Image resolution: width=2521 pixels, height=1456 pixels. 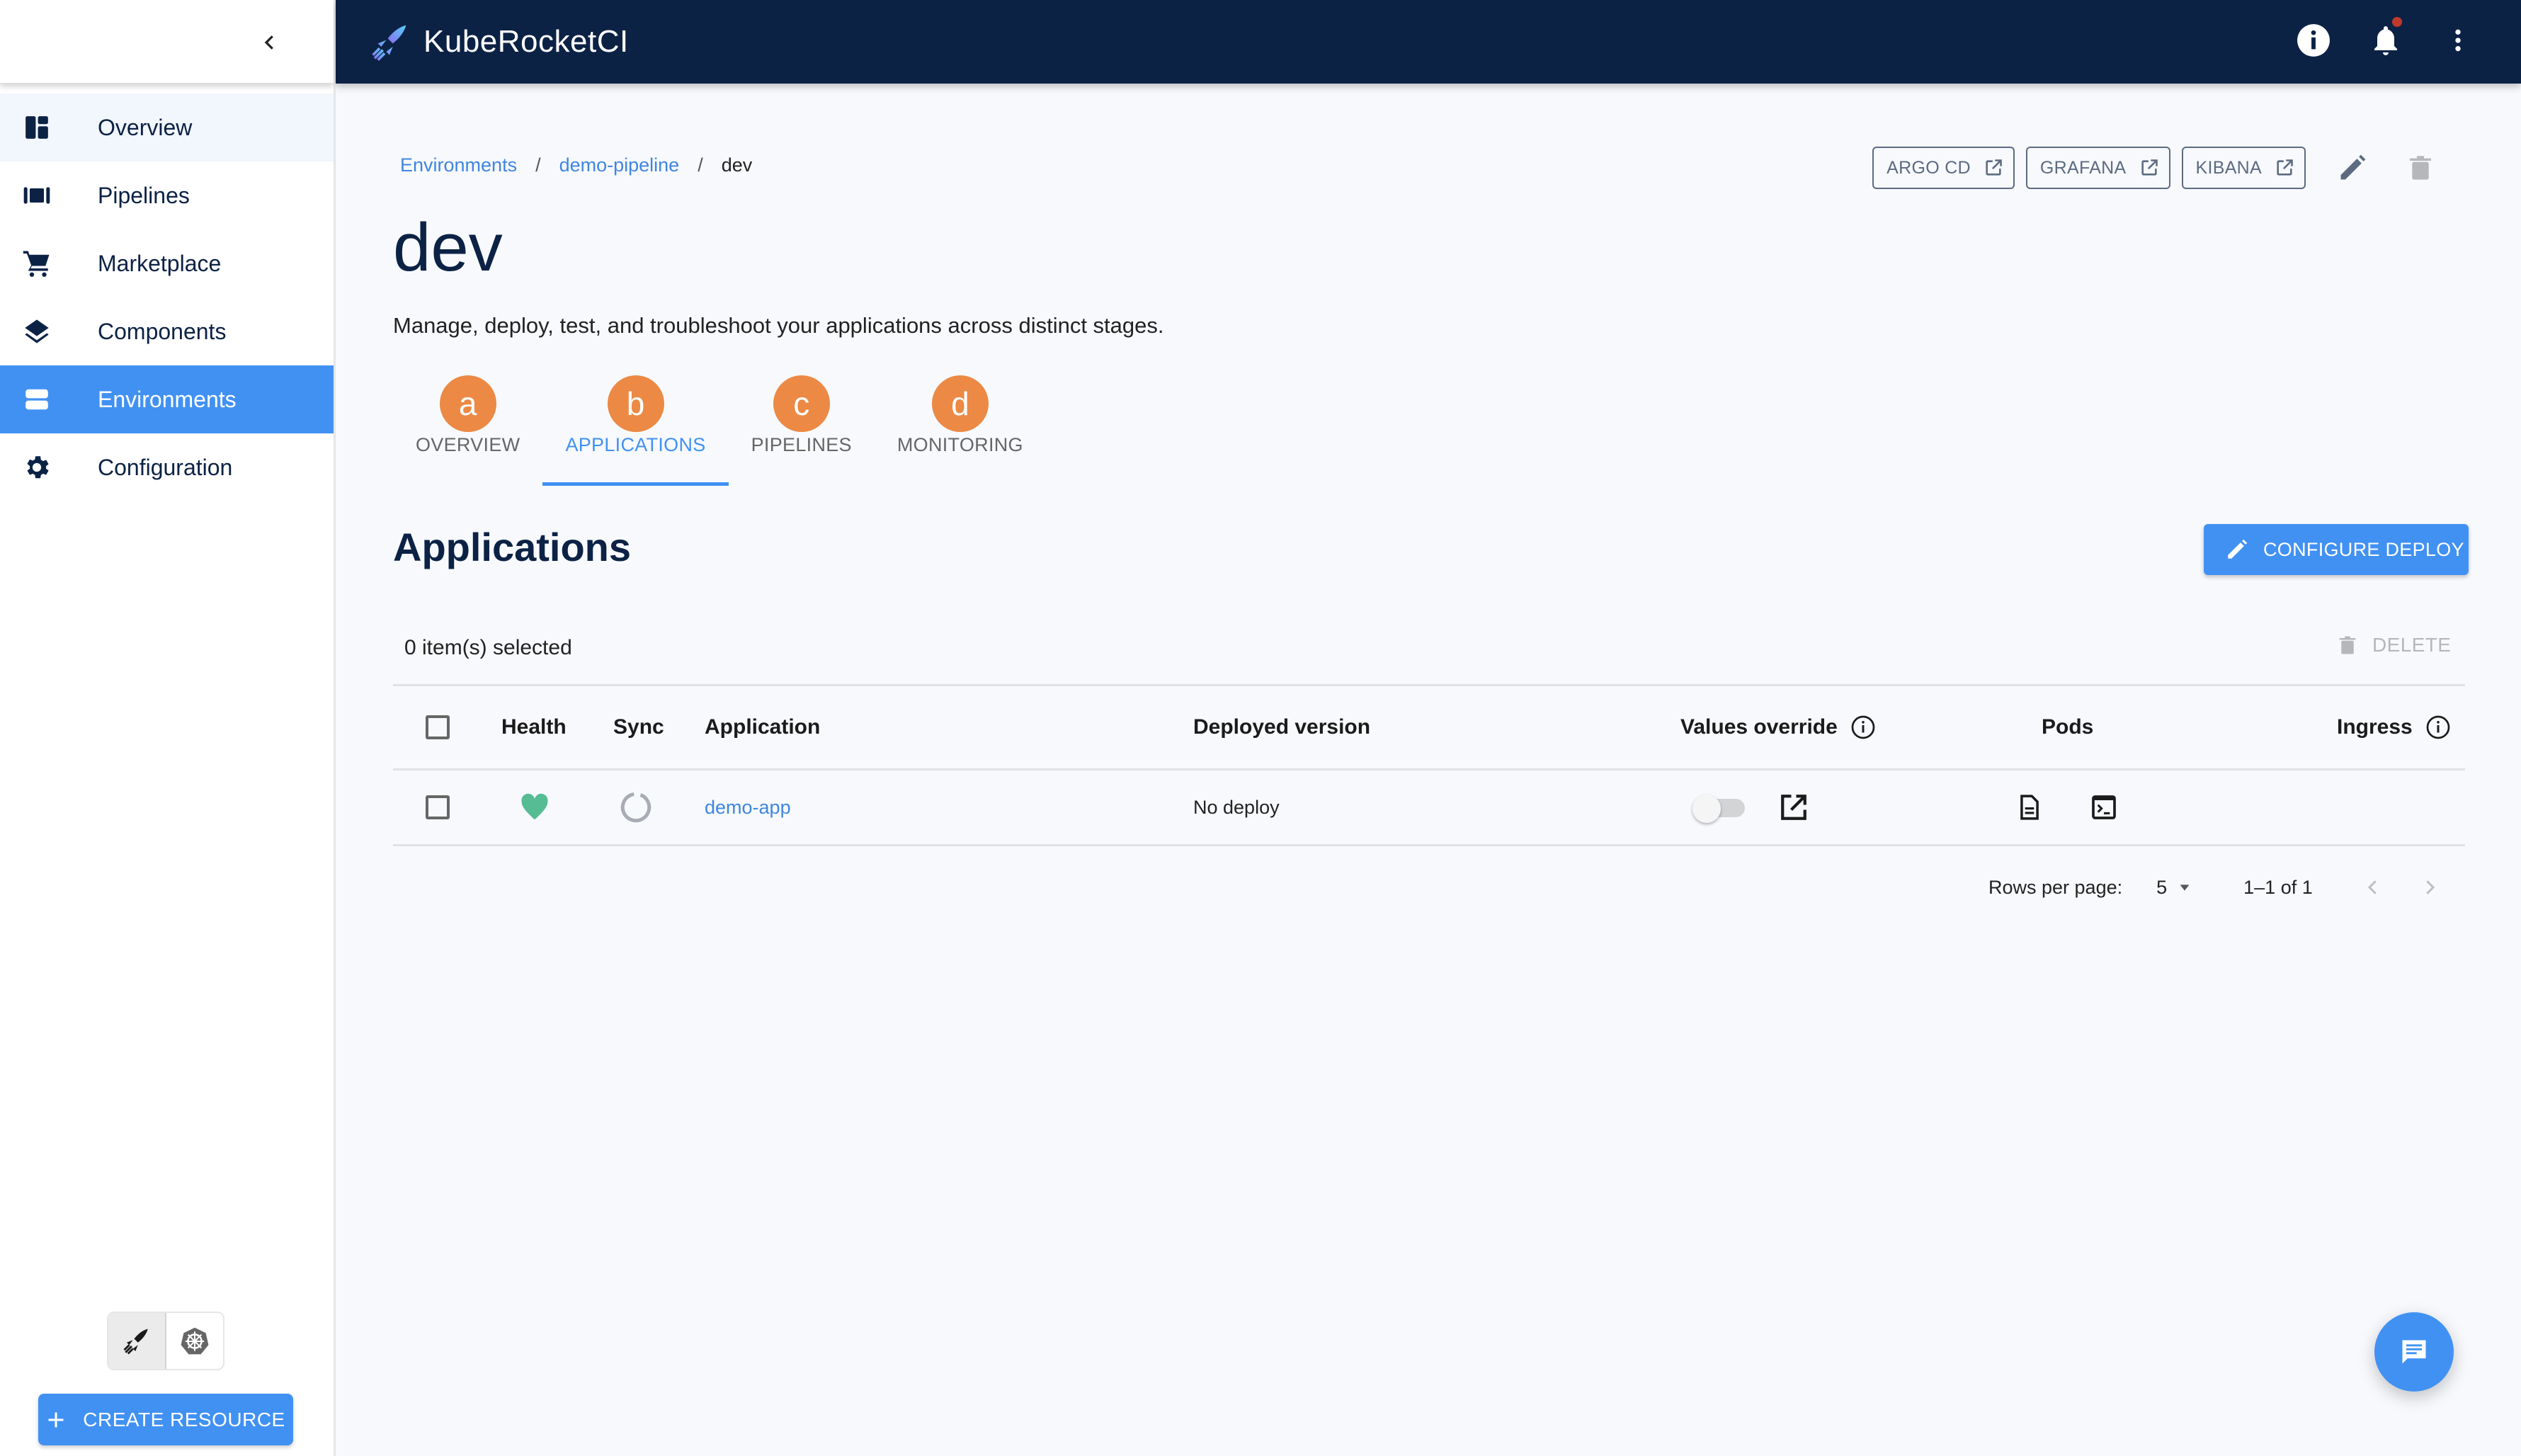 I want to click on notifications-button, so click(x=2385, y=39).